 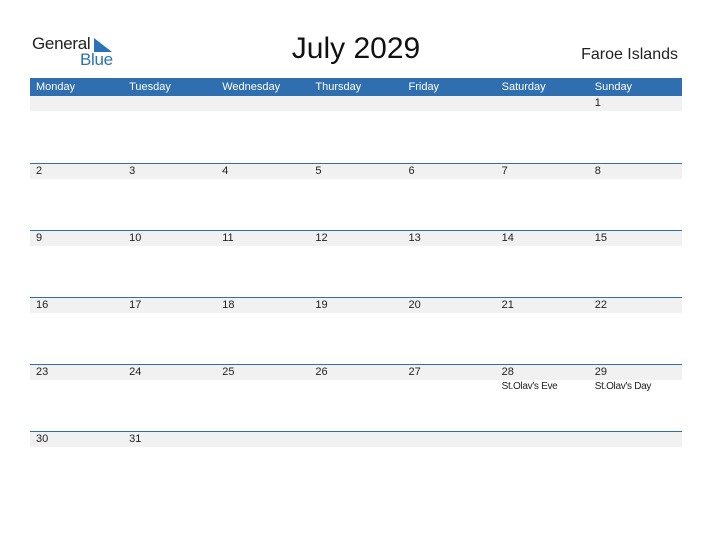 What do you see at coordinates (262, 305) in the screenshot?
I see `day-cell: 18` at bounding box center [262, 305].